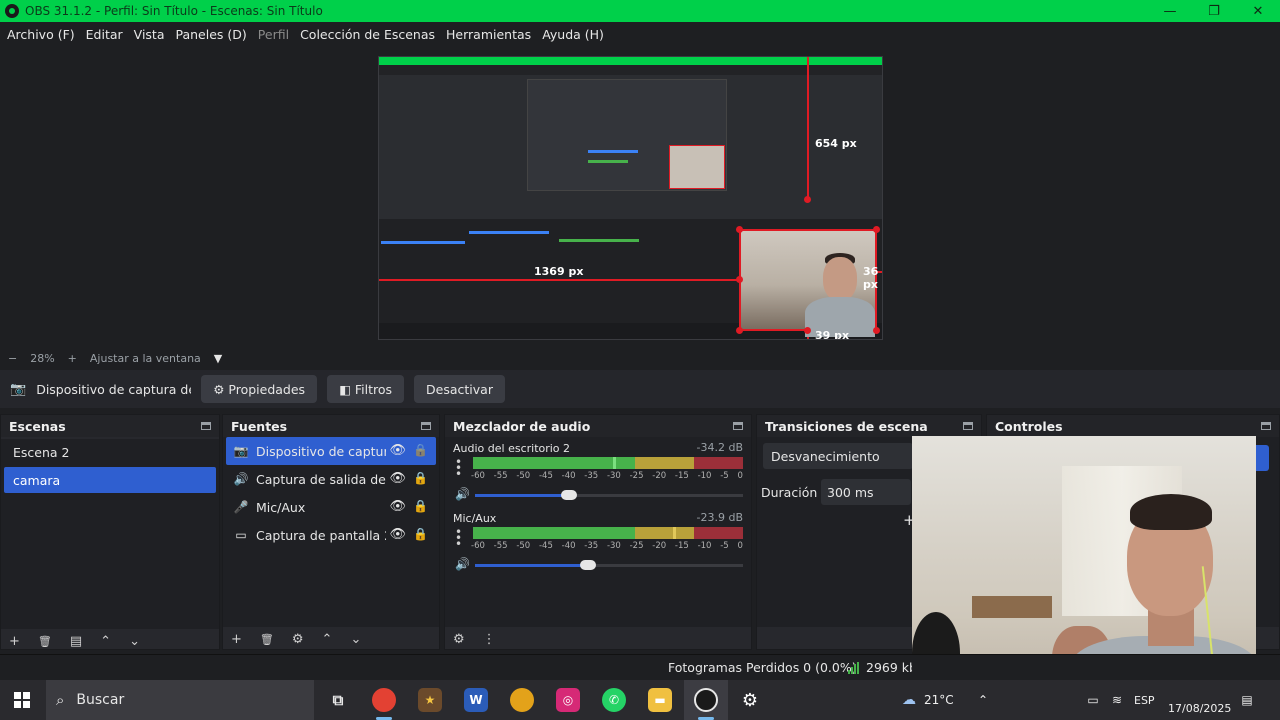 This screenshot has height=720, width=1280. I want to click on windows-start-icon, so click(22, 700).